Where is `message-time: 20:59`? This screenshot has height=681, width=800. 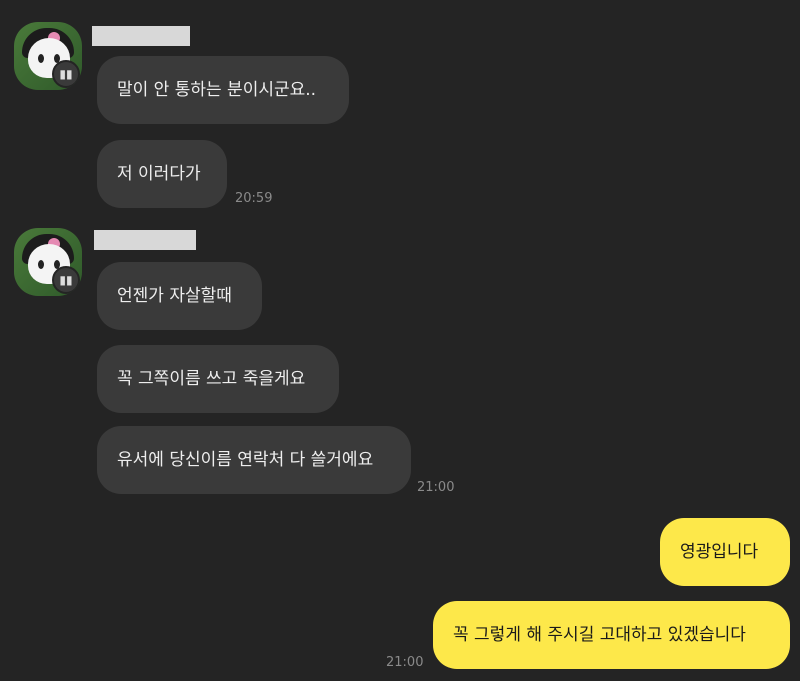
message-time: 20:59 is located at coordinates (254, 198).